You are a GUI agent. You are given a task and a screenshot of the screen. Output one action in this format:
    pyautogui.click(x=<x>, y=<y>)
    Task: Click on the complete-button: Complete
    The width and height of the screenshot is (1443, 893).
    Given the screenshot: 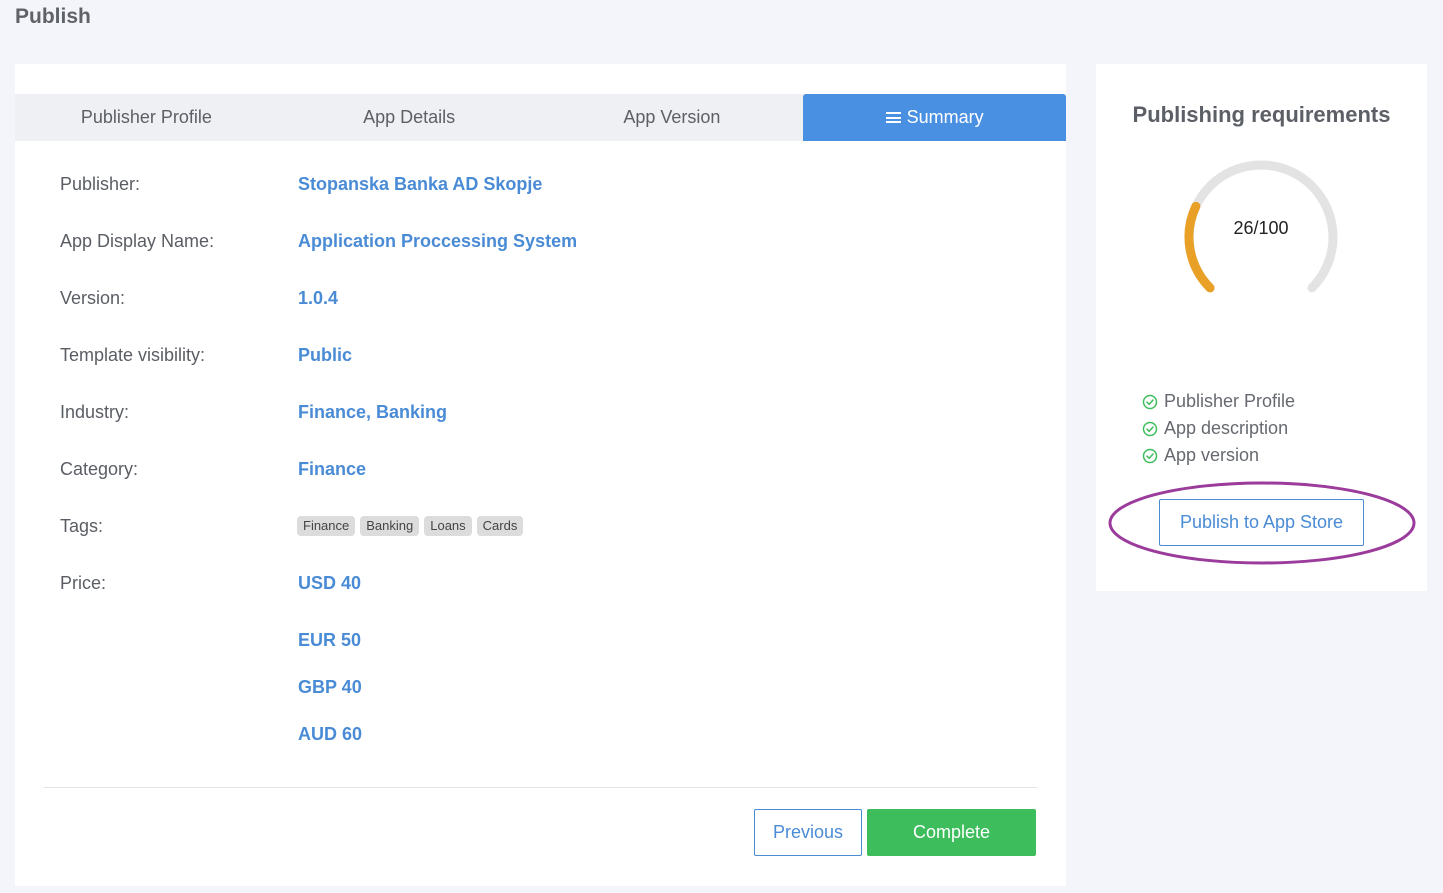 What is the action you would take?
    pyautogui.click(x=951, y=832)
    